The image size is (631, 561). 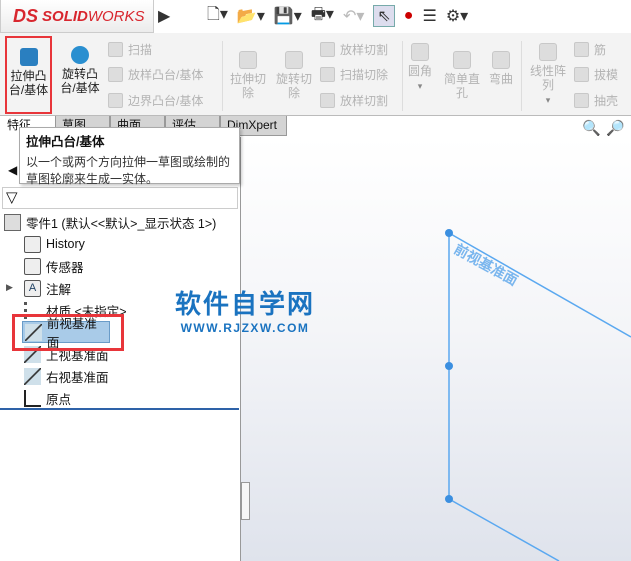 What do you see at coordinates (354, 49) in the screenshot?
I see `loft-cut-button: 放样切割` at bounding box center [354, 49].